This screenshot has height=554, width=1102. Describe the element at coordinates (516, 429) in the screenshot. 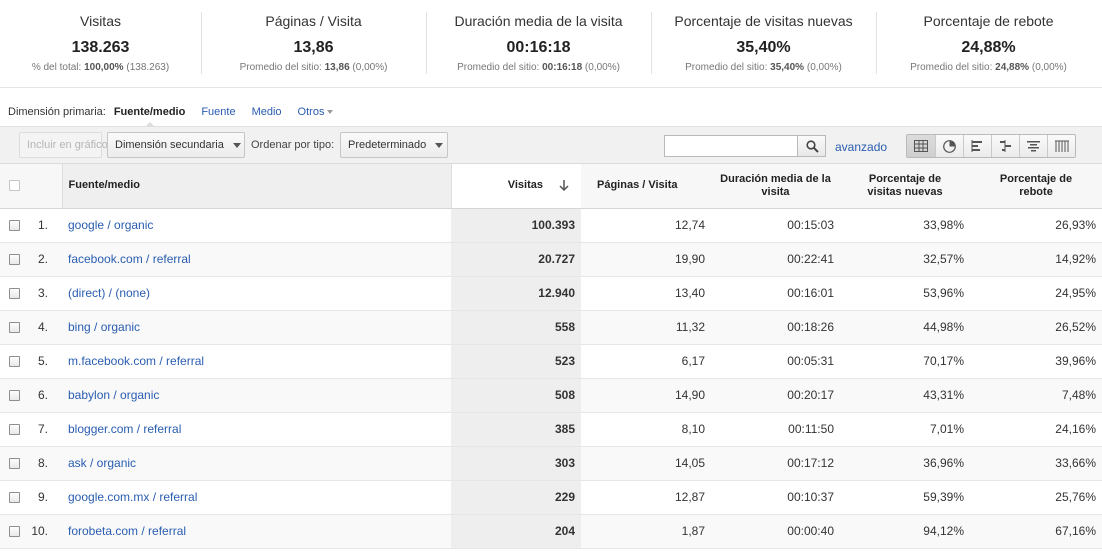

I see `visits-cell: 385` at that location.